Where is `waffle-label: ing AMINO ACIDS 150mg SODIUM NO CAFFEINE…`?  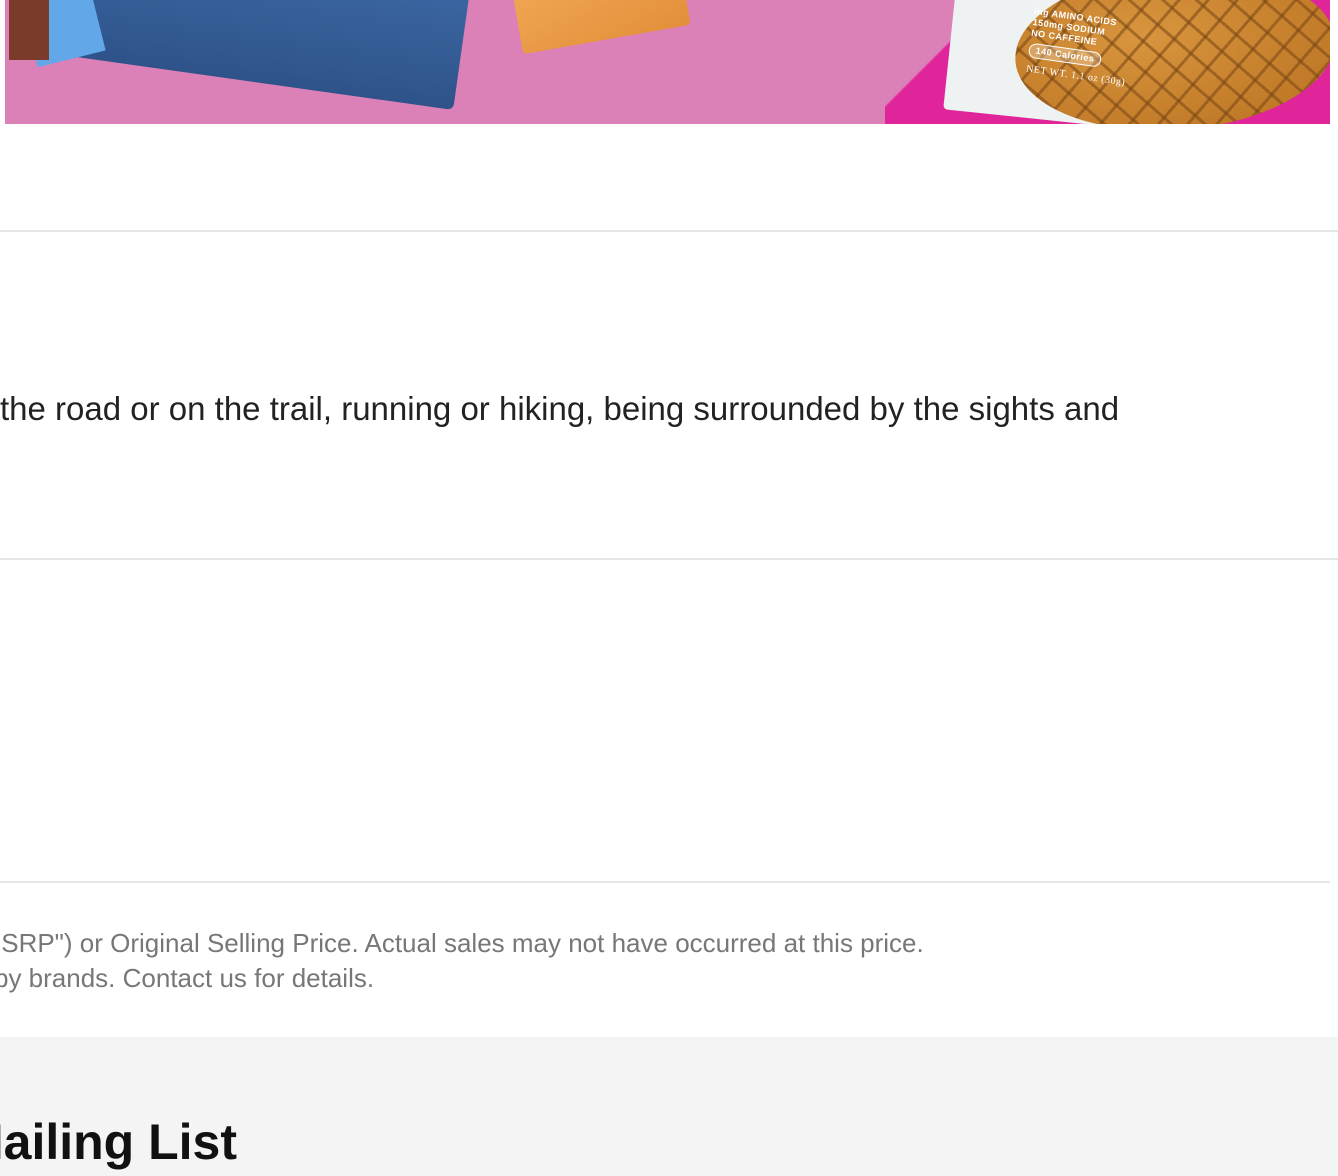
waffle-label: ing AMINO ACIDS 150mg SODIUM NO CAFFEINE… is located at coordinates (1079, 47).